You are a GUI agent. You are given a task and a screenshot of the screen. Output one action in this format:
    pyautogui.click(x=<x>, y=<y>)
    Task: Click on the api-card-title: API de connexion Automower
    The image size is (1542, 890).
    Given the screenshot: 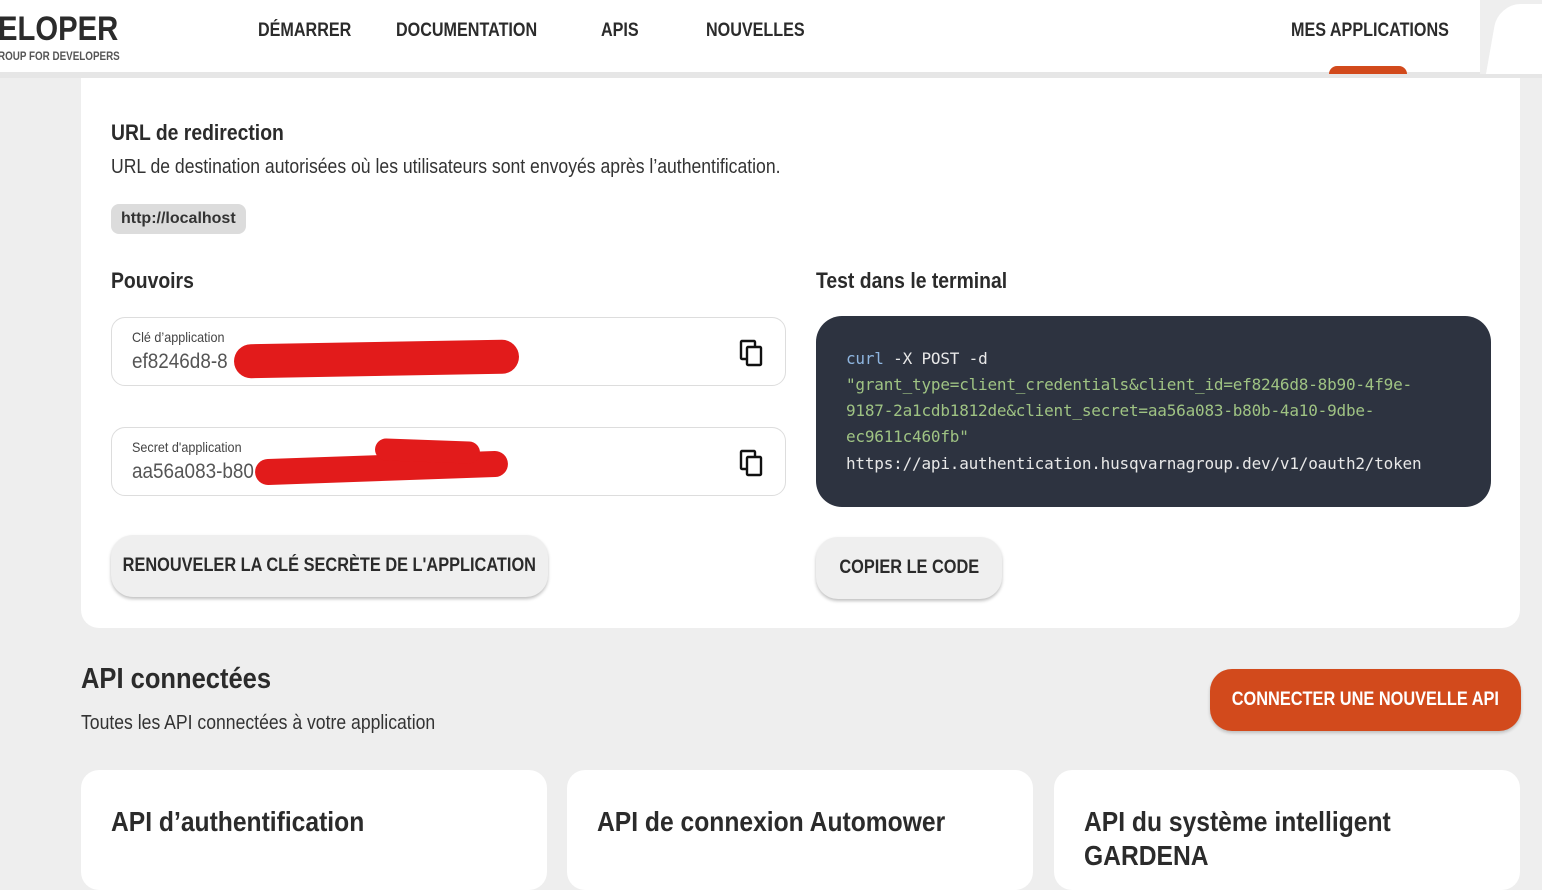 What is the action you would take?
    pyautogui.click(x=771, y=821)
    